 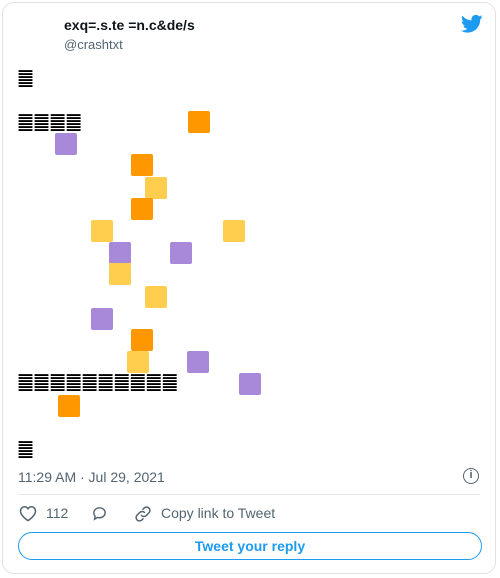 I want to click on copy-link-button: Copy link to Tweet, so click(x=218, y=513).